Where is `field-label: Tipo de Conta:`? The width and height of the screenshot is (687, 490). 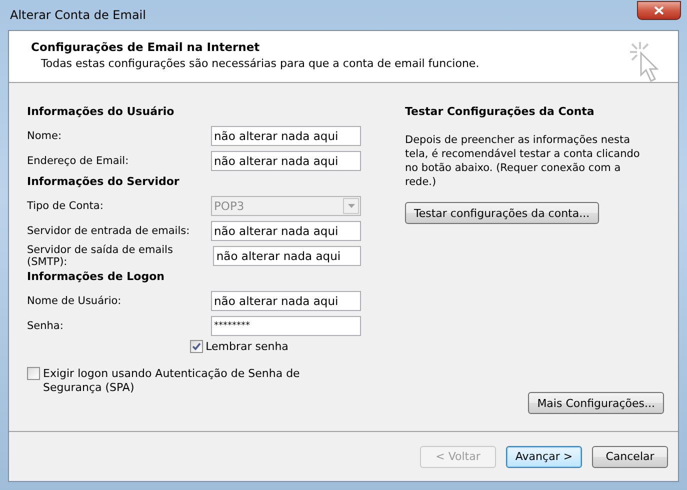 field-label: Tipo de Conta: is located at coordinates (65, 206).